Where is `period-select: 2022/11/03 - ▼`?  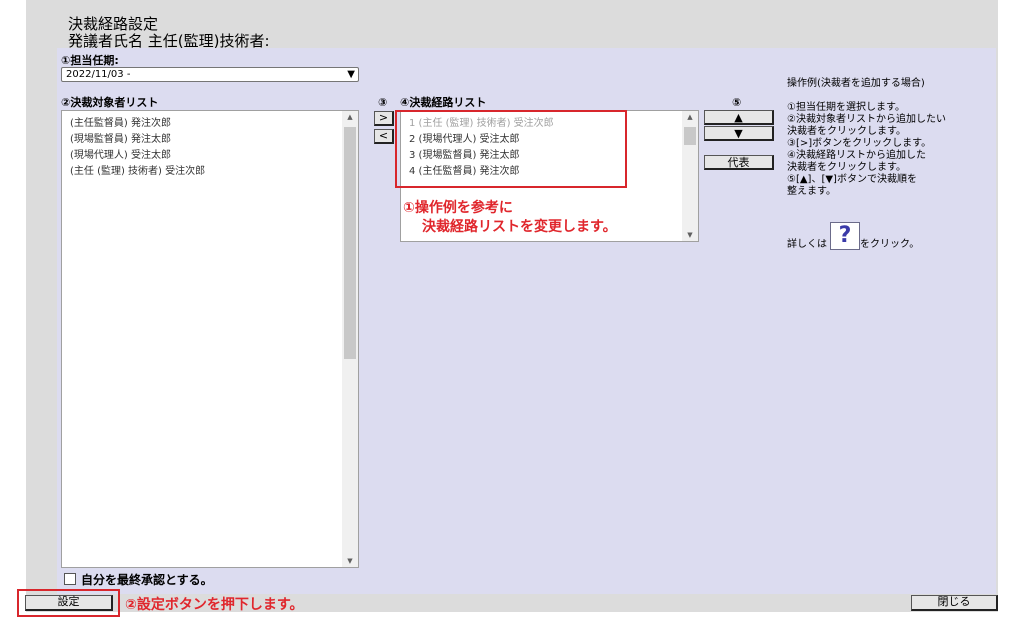 period-select: 2022/11/03 - ▼ is located at coordinates (210, 74).